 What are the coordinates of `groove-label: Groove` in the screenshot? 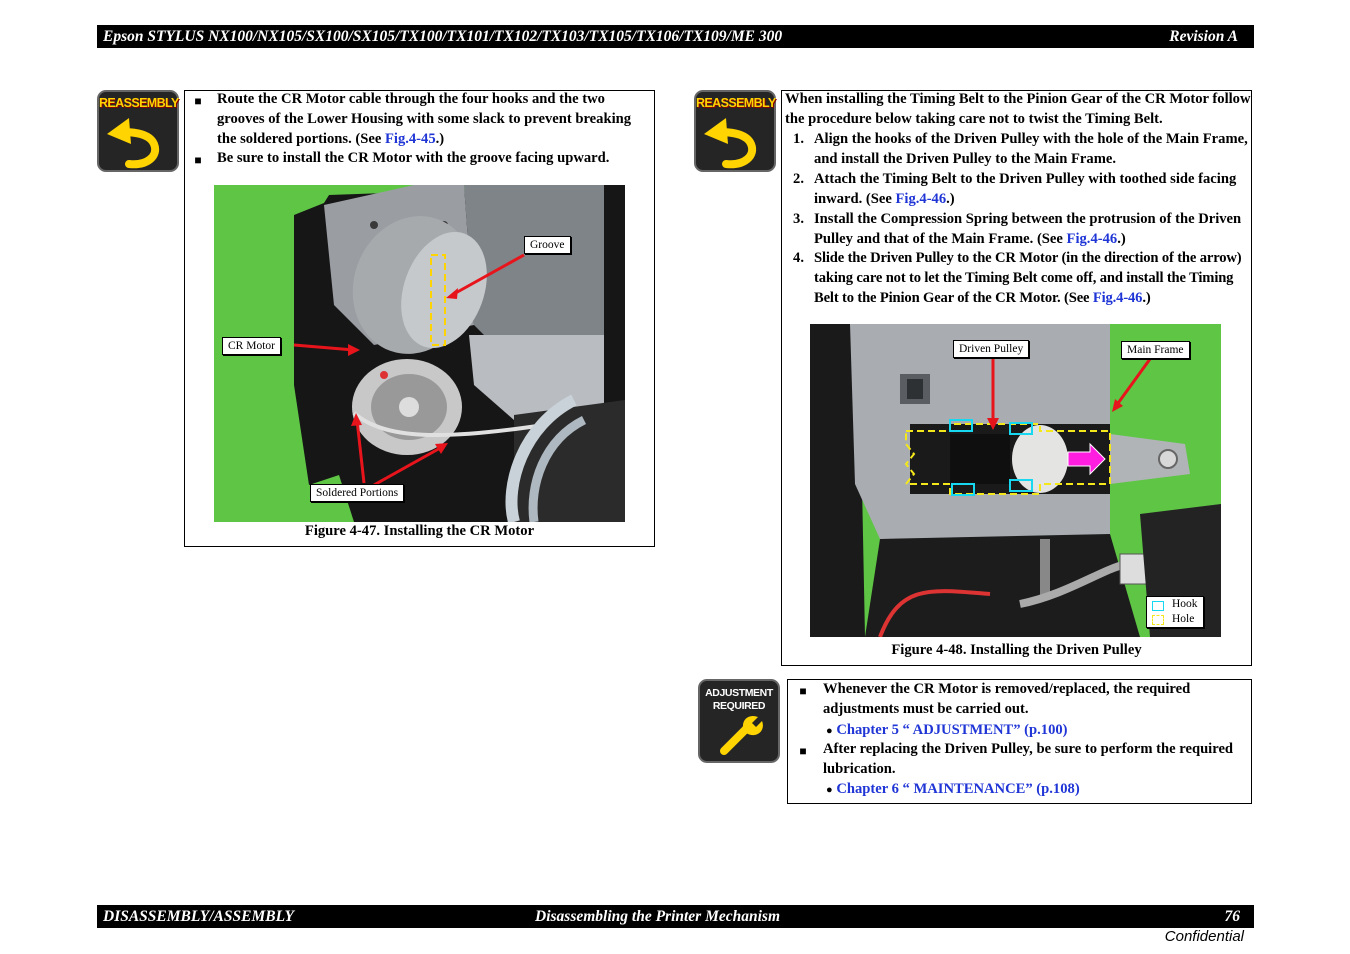 It's located at (547, 245).